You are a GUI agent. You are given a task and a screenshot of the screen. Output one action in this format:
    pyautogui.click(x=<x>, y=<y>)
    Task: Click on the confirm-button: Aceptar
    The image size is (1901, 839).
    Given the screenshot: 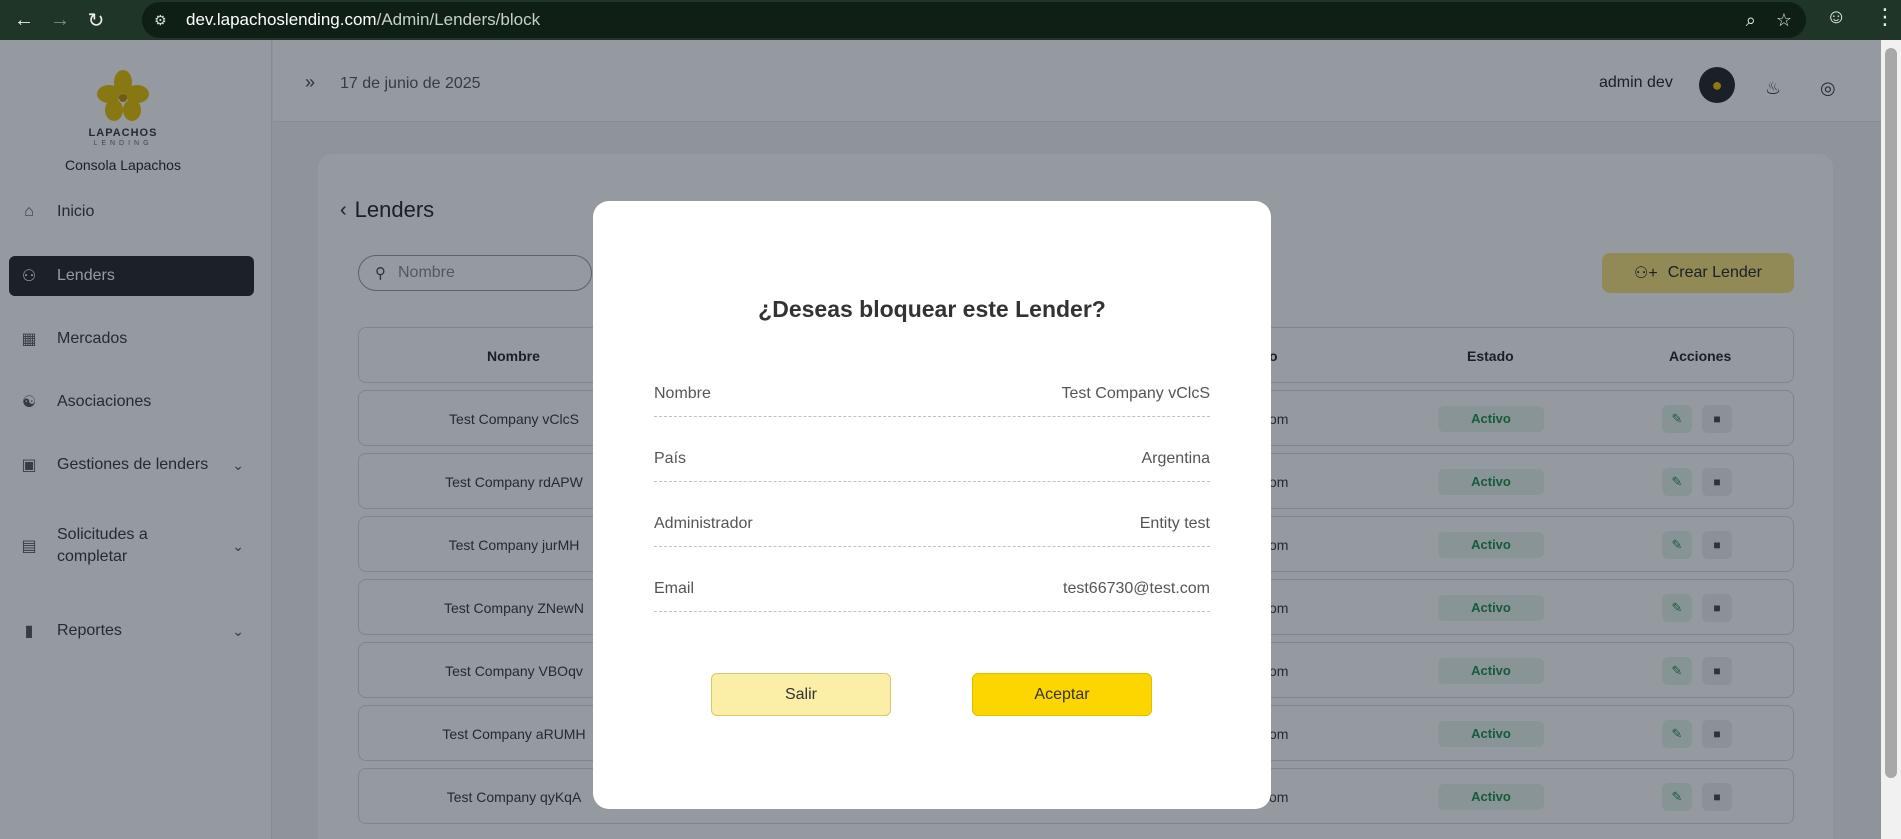 What is the action you would take?
    pyautogui.click(x=1062, y=694)
    